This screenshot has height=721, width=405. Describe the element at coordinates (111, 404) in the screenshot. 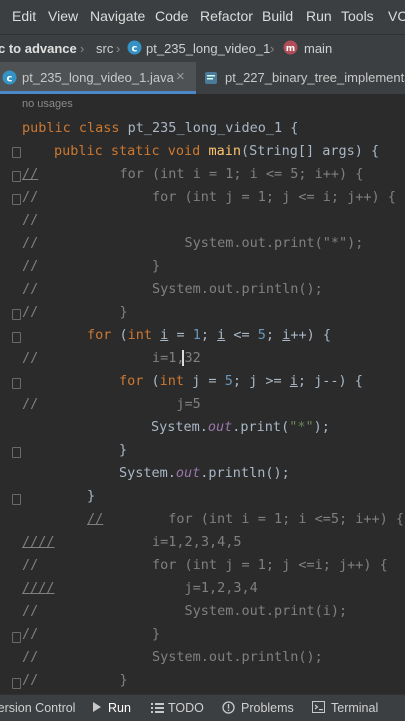

I see `code-line: // j=5` at that location.